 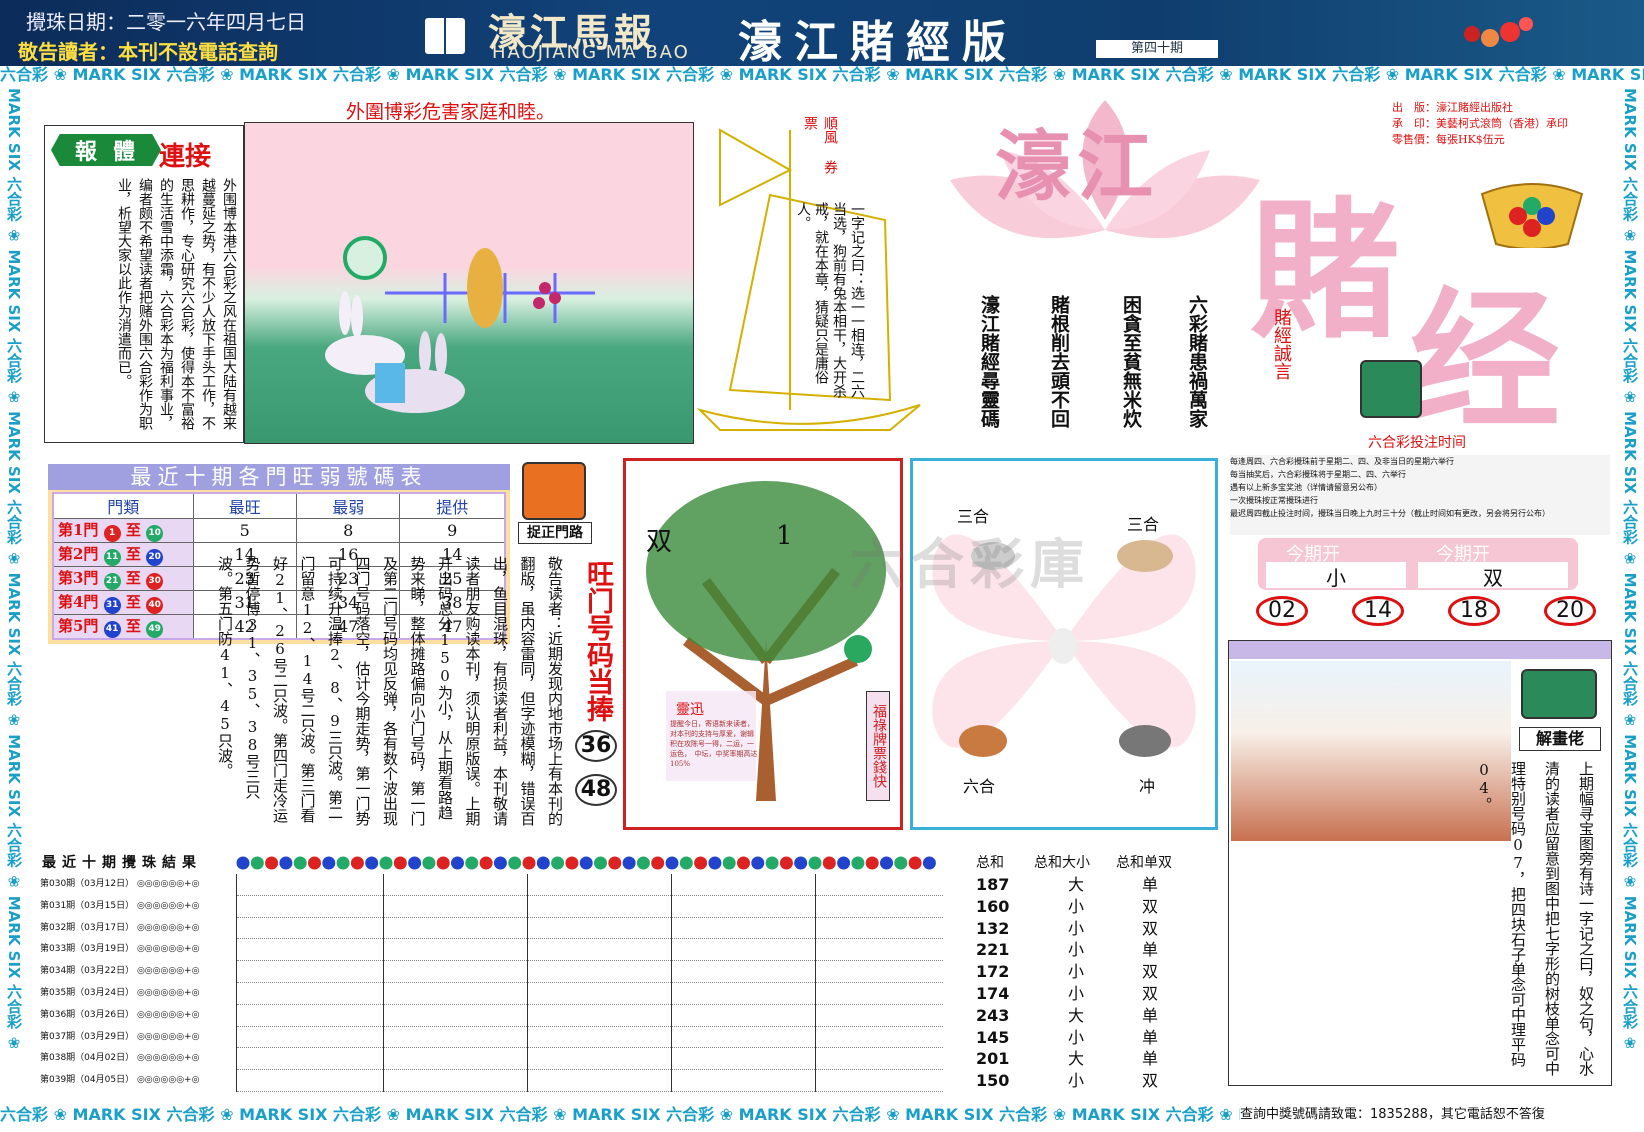 I want to click on wang-label: 旺门号码当捧, so click(x=597, y=641).